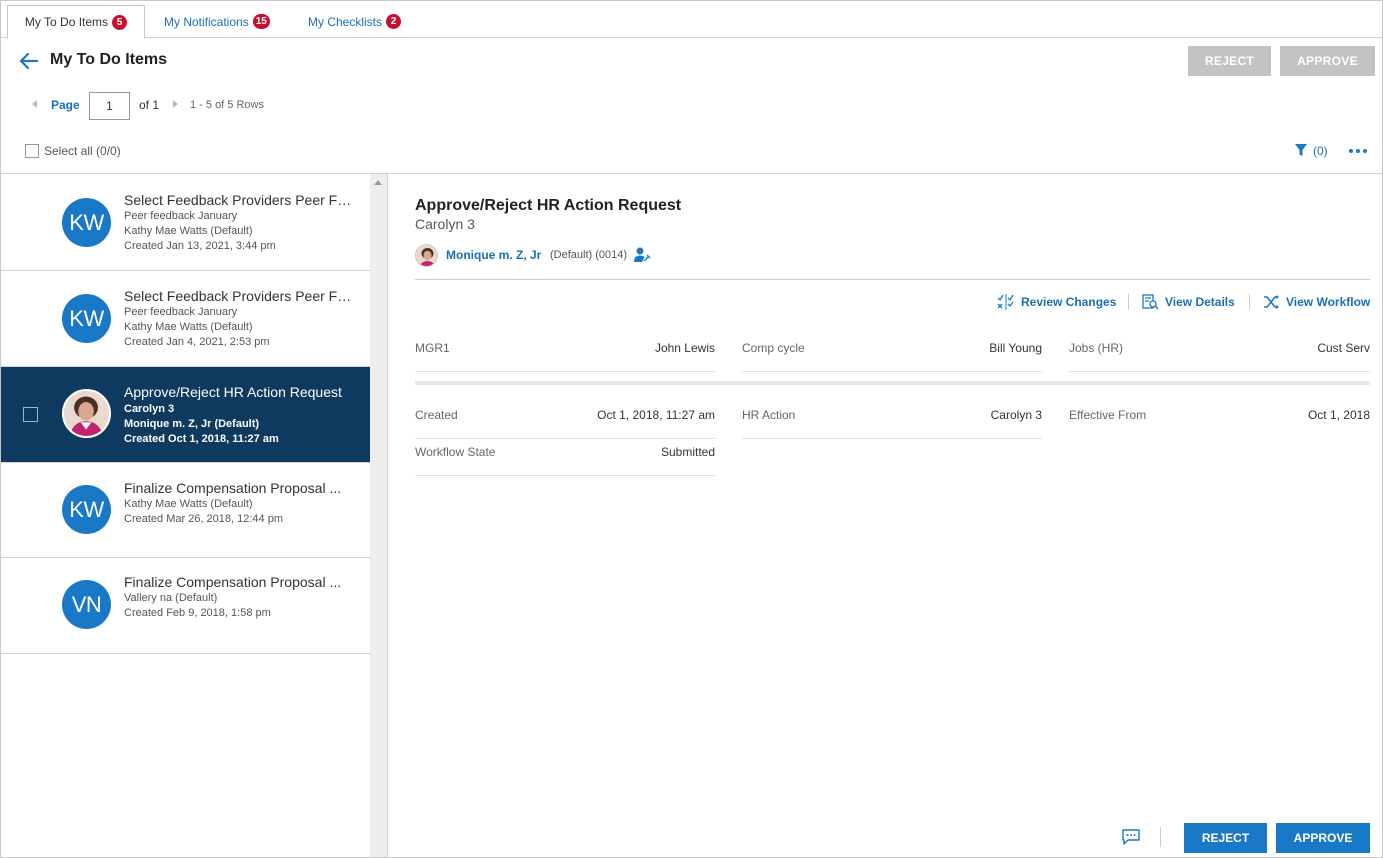 The image size is (1383, 858). Describe the element at coordinates (30, 414) in the screenshot. I see `item-checkbox` at that location.